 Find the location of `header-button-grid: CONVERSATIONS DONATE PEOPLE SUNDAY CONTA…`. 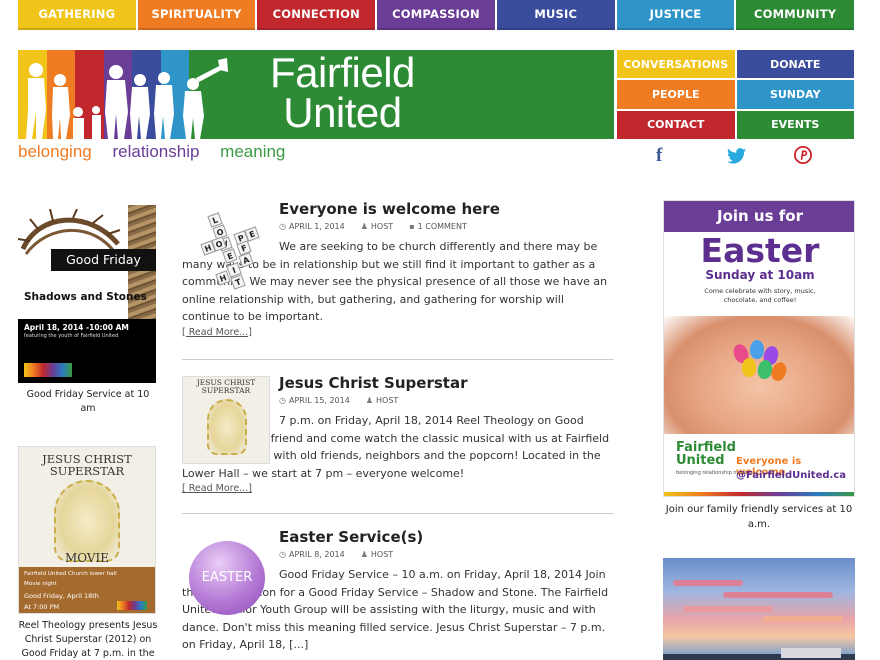

header-button-grid: CONVERSATIONS DONATE PEOPLE SUNDAY CONTA… is located at coordinates (735, 94).